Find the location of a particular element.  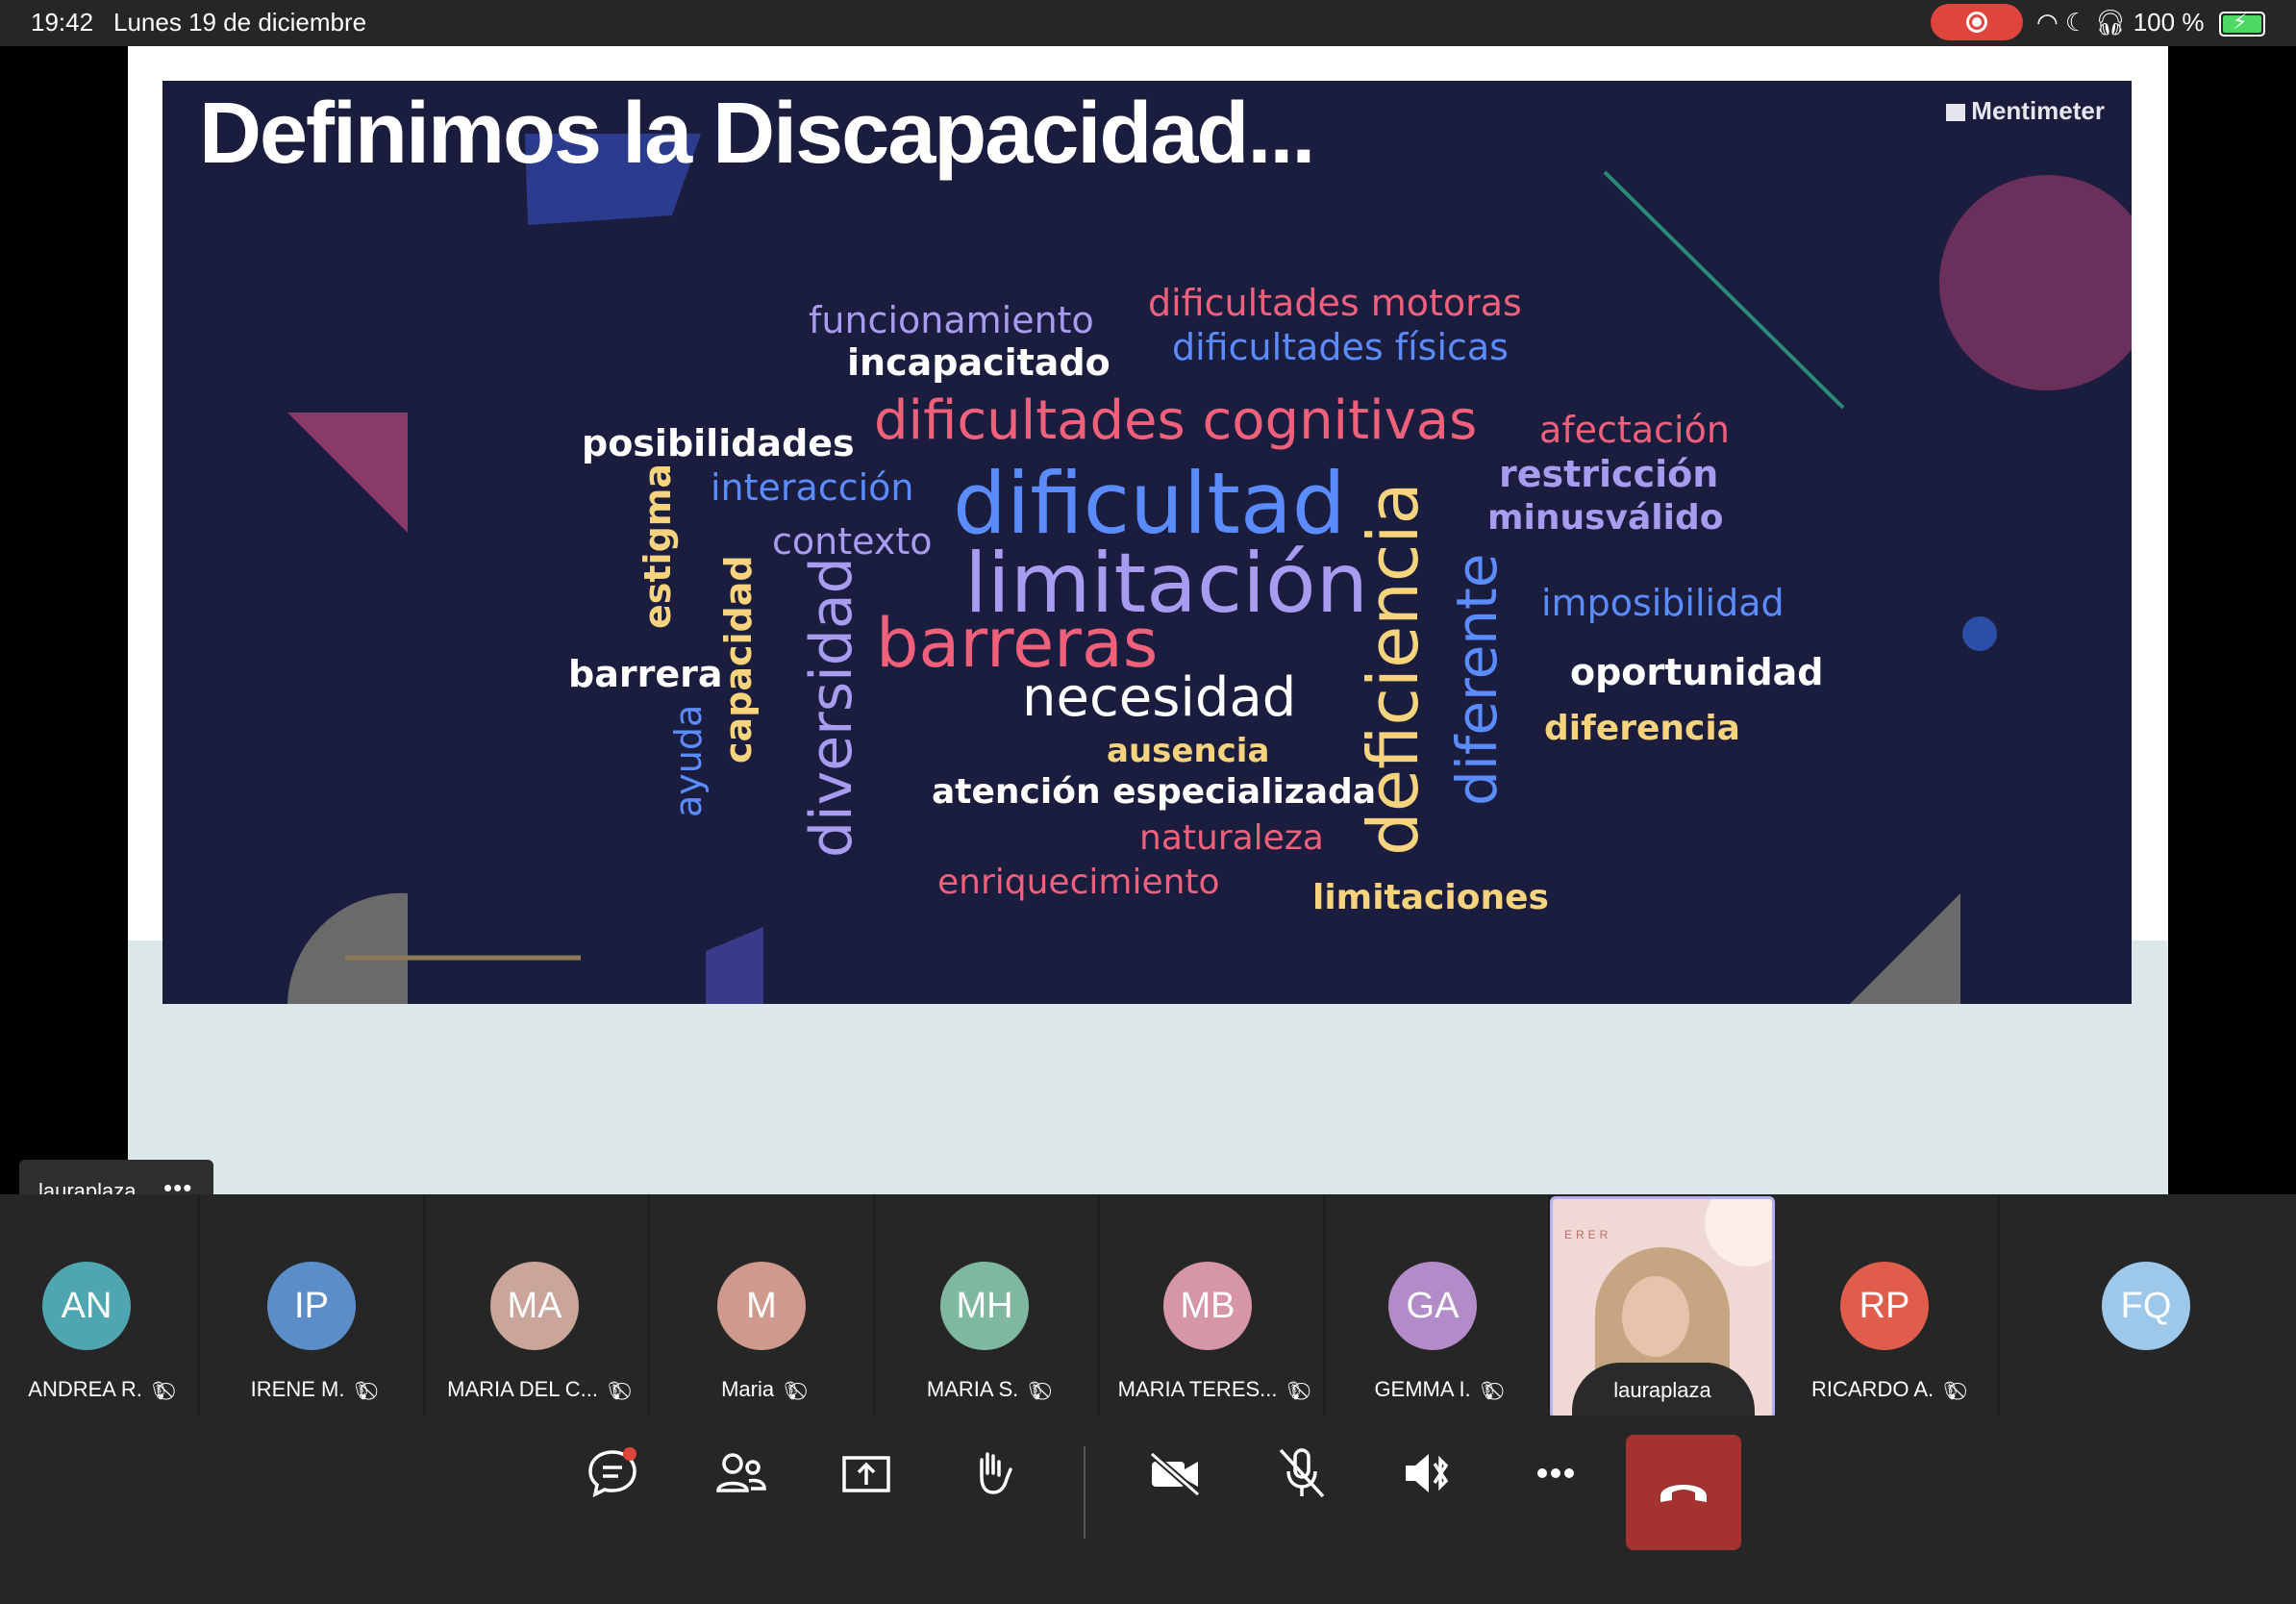

participant-tile: MB MARIA TERES... 🎙︎⃠ is located at coordinates (1212, 1305).